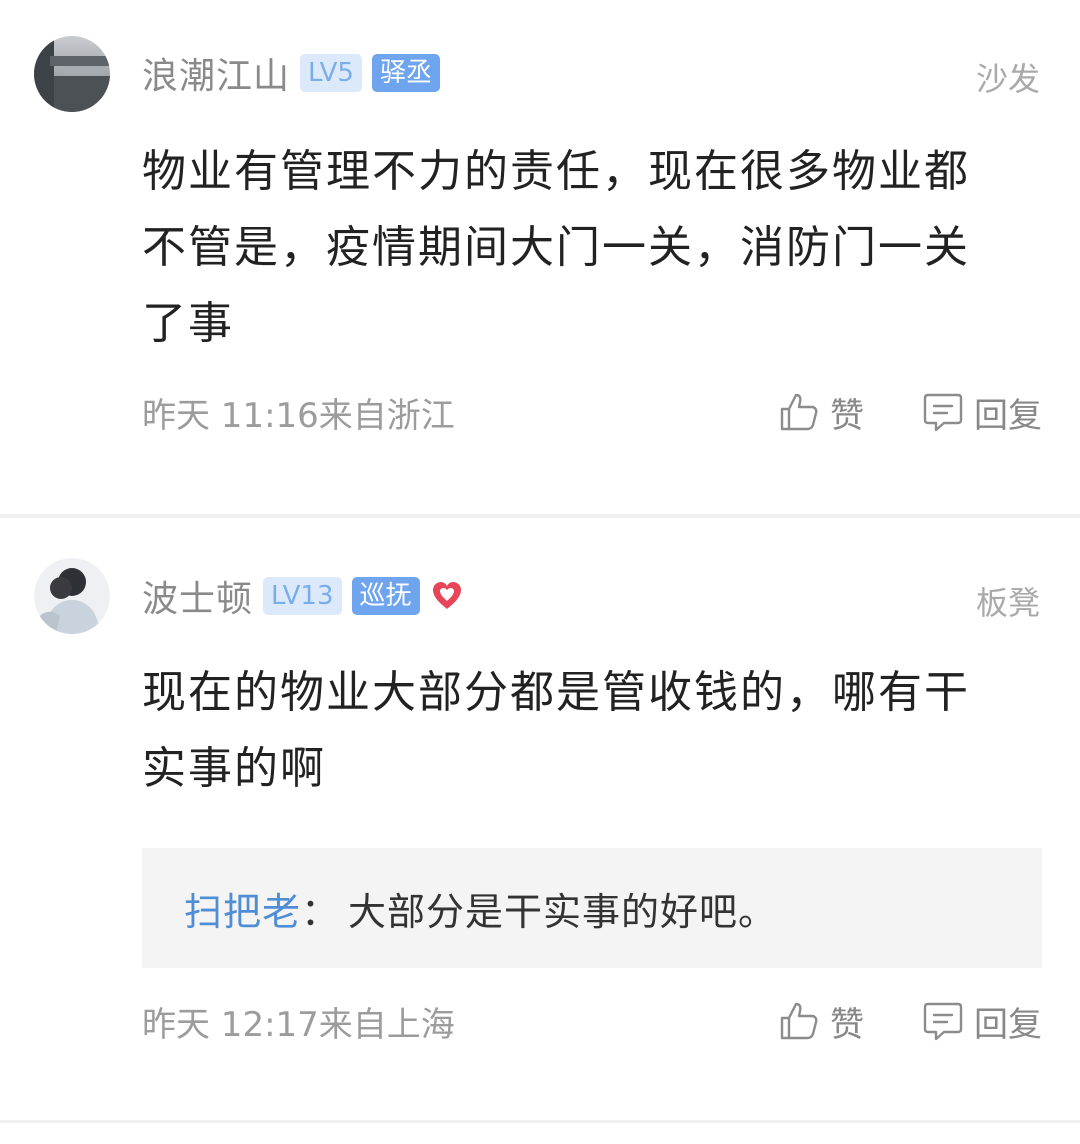 This screenshot has width=1080, height=1144. Describe the element at coordinates (405, 73) in the screenshot. I see `title-badge: 驿丞` at that location.